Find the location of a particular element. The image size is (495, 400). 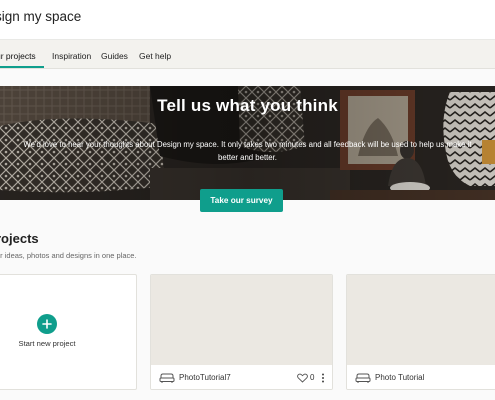

active-tab-indicator is located at coordinates (22, 67).